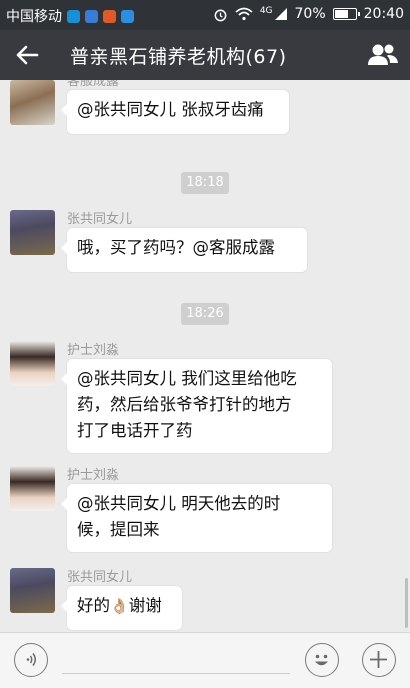 The width and height of the screenshot is (410, 688). I want to click on message-bubble: 哦，买了药吗？@客服成露, so click(184, 250).